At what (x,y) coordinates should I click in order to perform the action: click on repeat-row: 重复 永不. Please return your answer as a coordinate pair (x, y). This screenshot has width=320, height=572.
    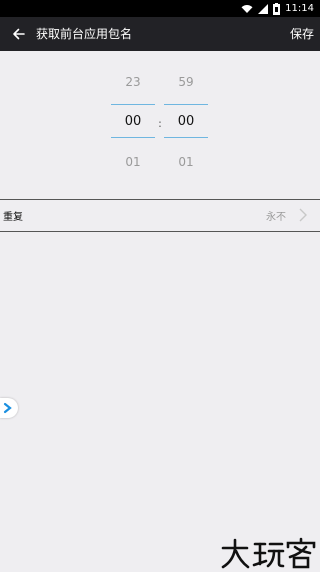
    Looking at the image, I should click on (160, 215).